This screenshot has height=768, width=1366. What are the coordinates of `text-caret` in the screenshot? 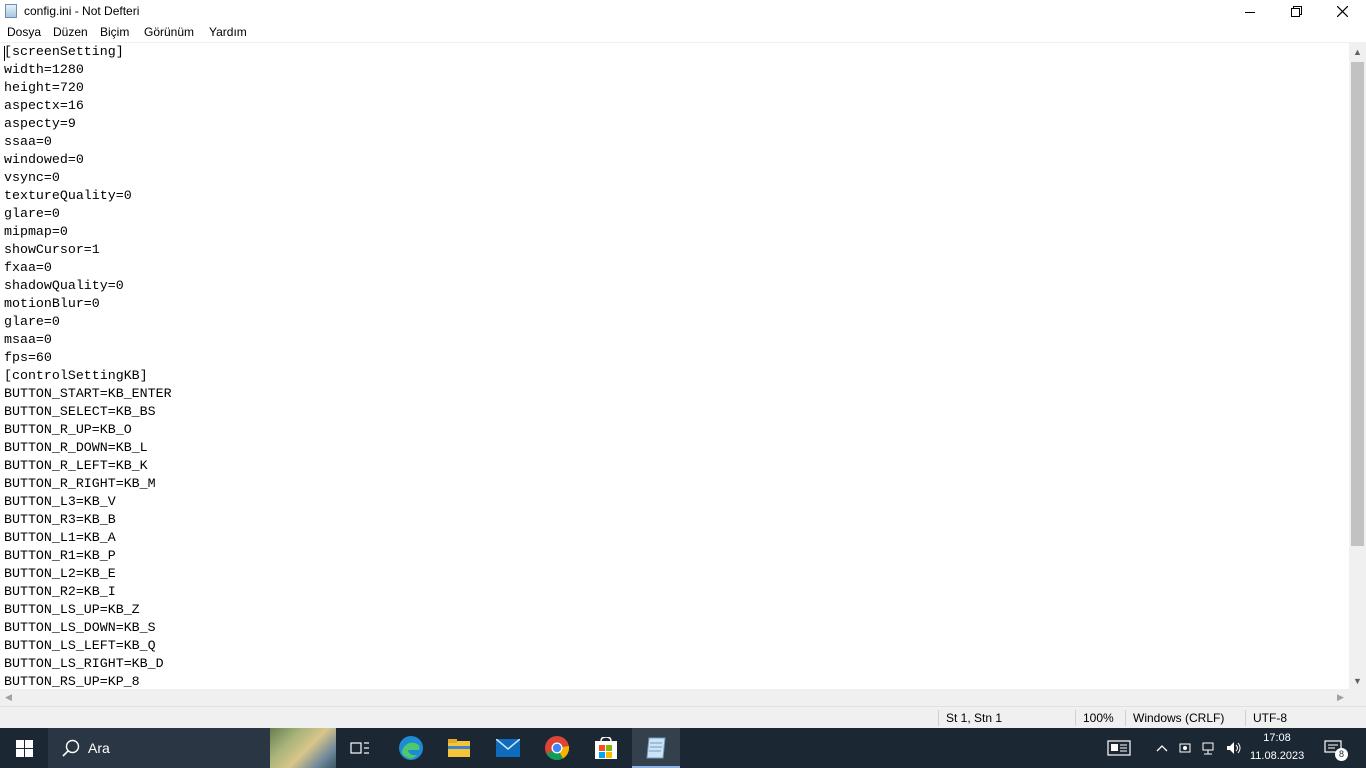 It's located at (4, 53).